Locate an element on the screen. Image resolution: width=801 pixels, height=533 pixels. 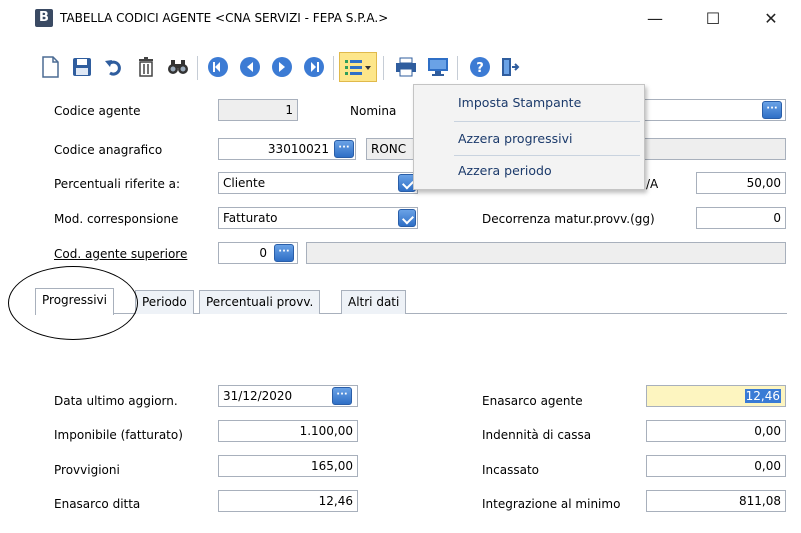
cod-agente-superiore-lookup-button: ··· is located at coordinates (284, 253).